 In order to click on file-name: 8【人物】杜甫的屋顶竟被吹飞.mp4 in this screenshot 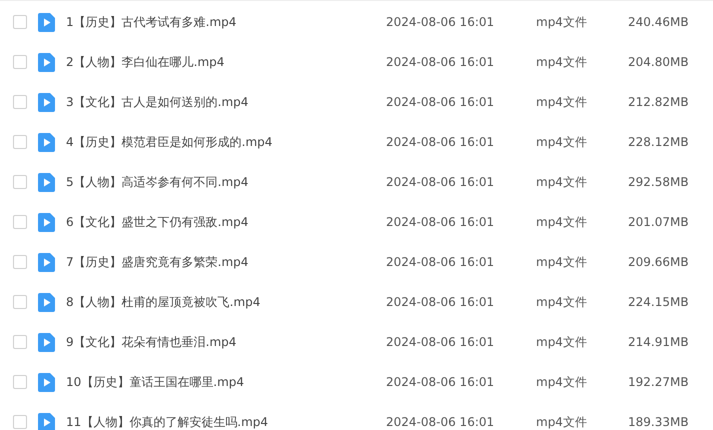, I will do `click(226, 302)`.